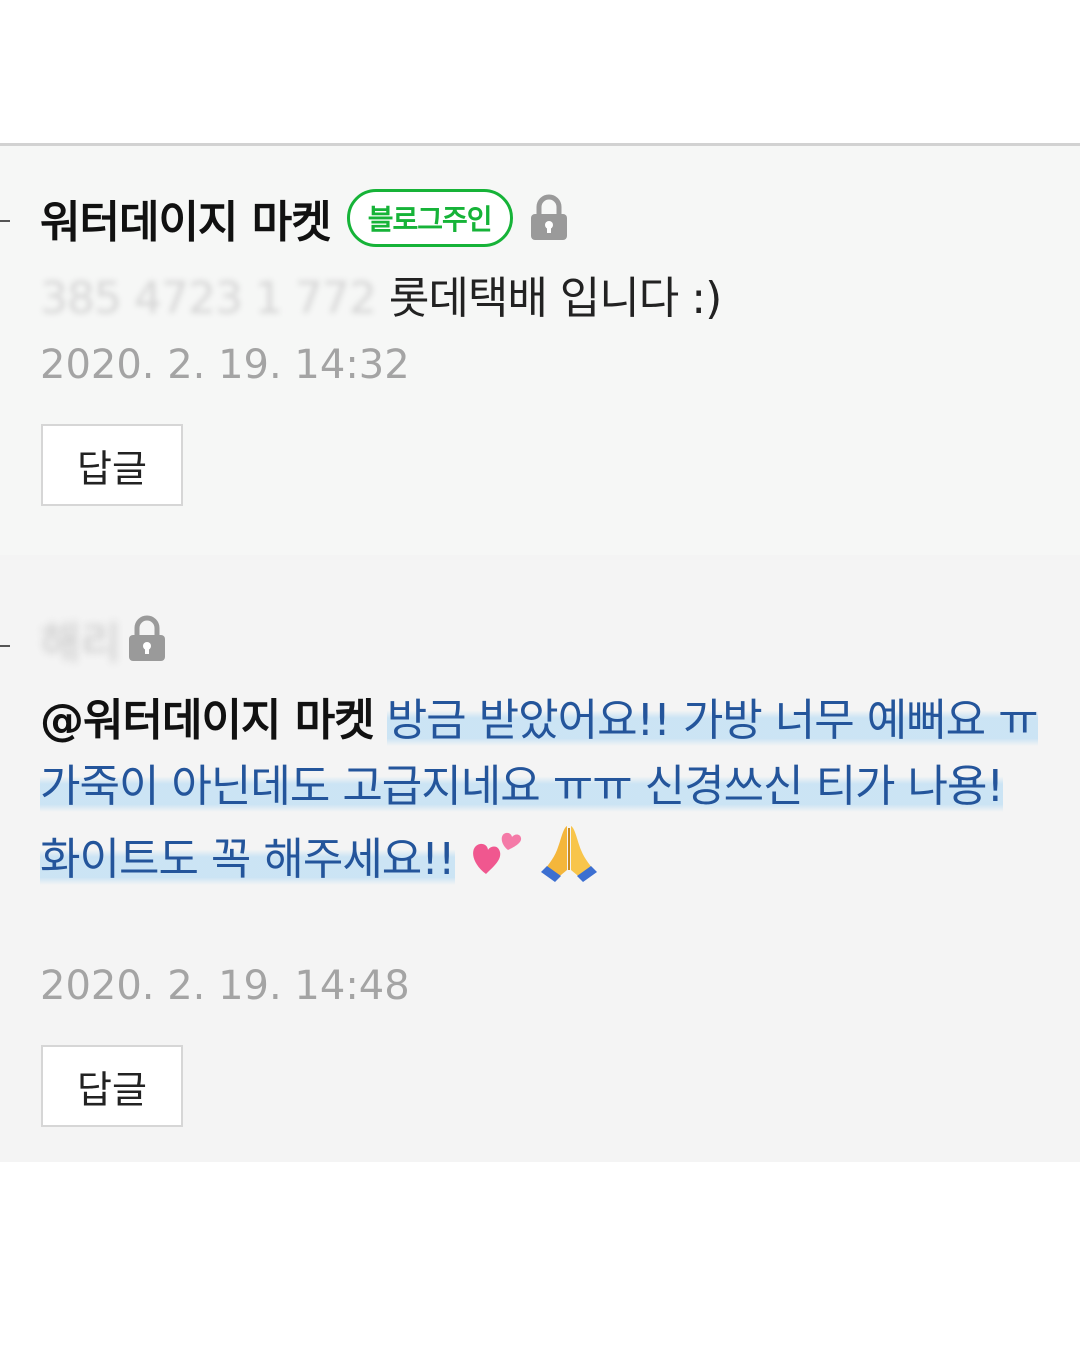 This screenshot has width=1080, height=1346. What do you see at coordinates (496, 861) in the screenshot?
I see `two-hearts-icon` at bounding box center [496, 861].